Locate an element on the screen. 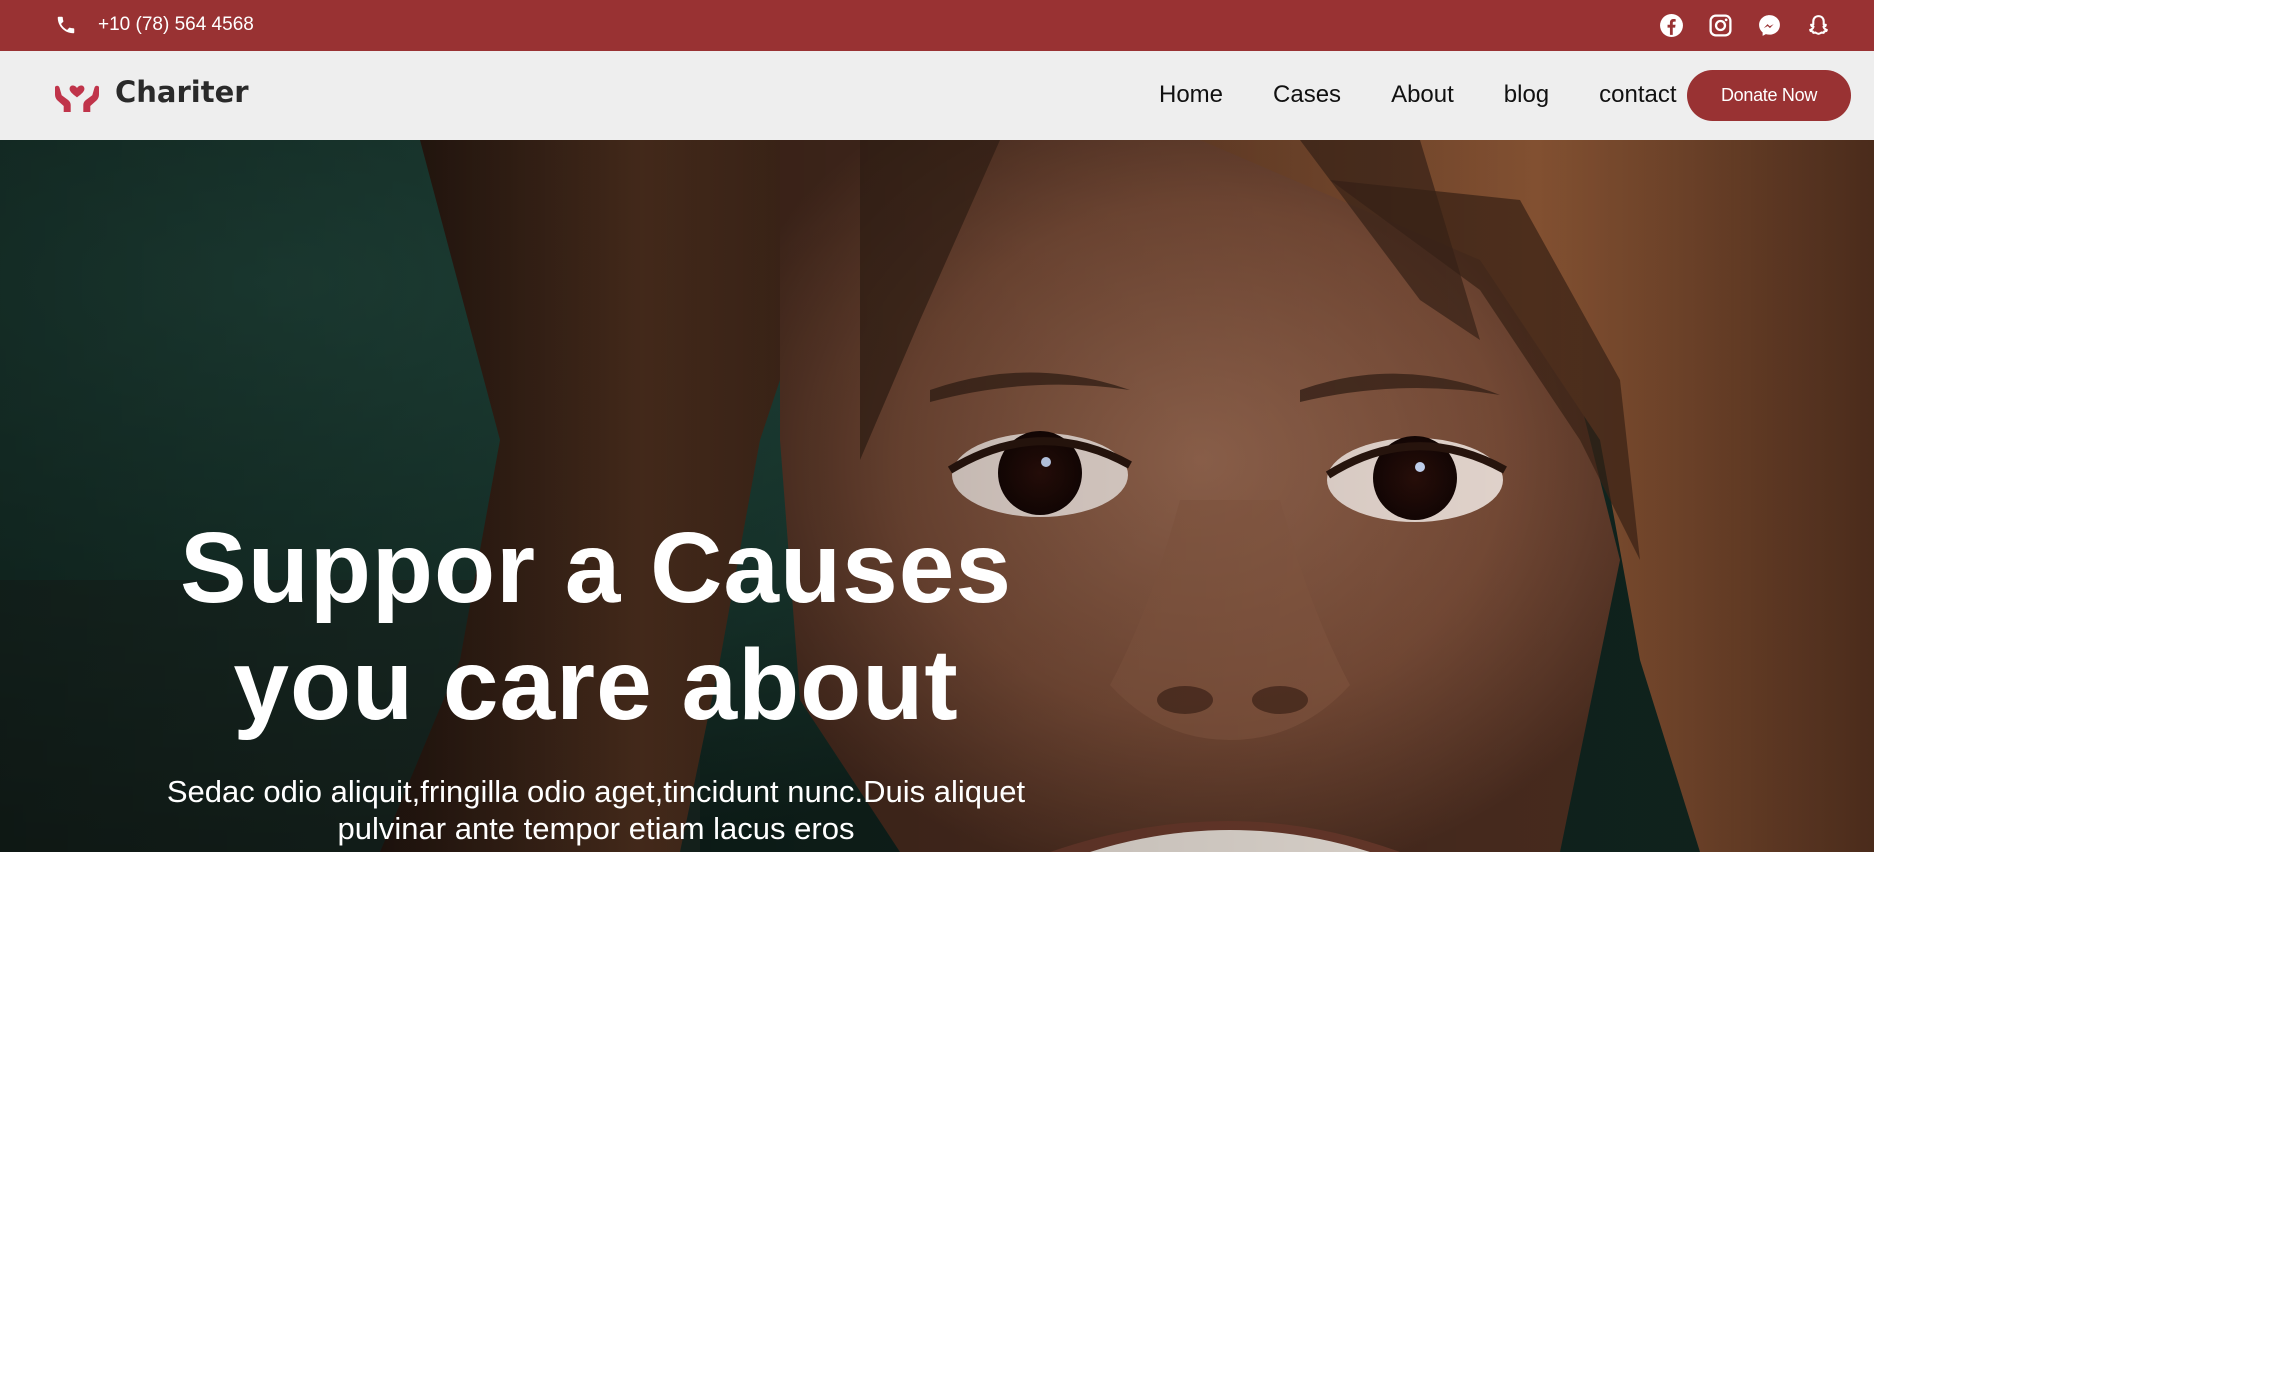 This screenshot has height=1375, width=2292. nav-item-cases: Cases is located at coordinates (1307, 95).